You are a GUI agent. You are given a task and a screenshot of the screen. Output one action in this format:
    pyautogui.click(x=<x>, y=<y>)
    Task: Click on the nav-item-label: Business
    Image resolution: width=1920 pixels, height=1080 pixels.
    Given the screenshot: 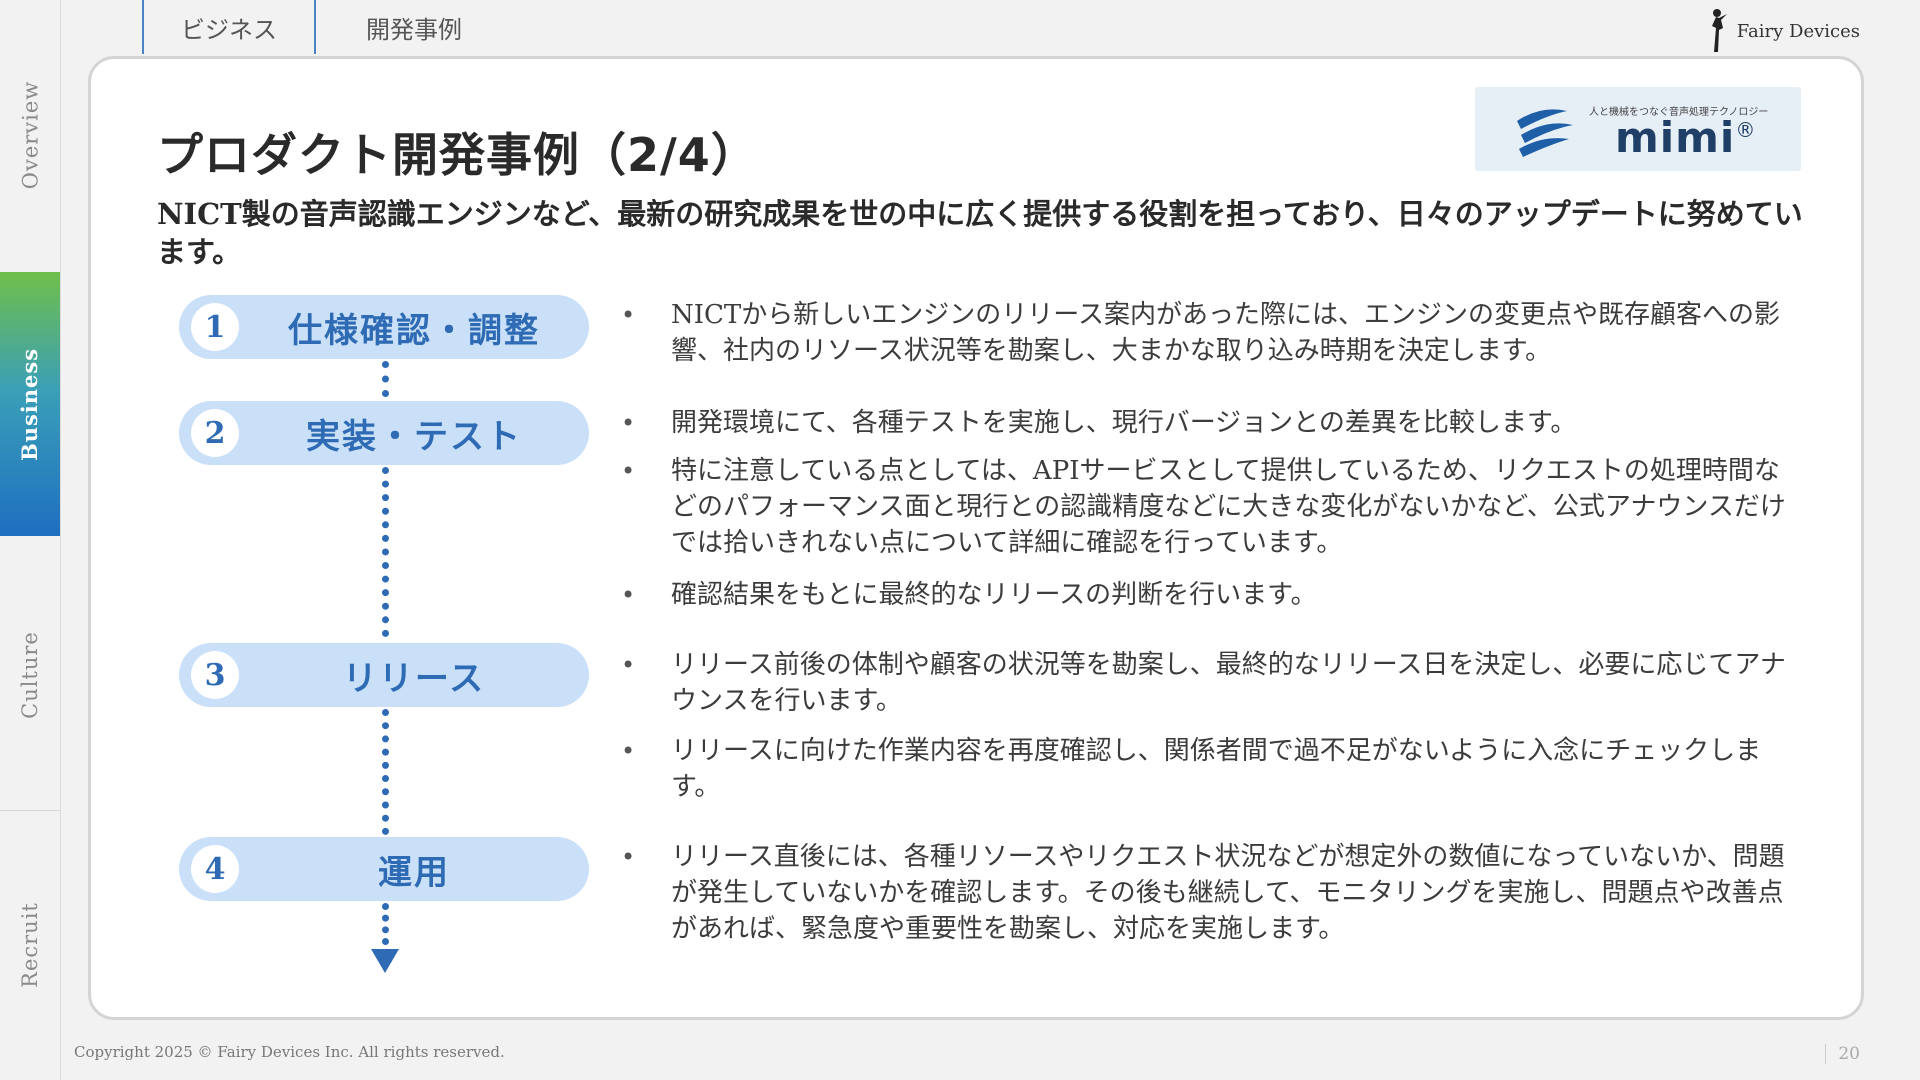 What is the action you would take?
    pyautogui.click(x=30, y=404)
    